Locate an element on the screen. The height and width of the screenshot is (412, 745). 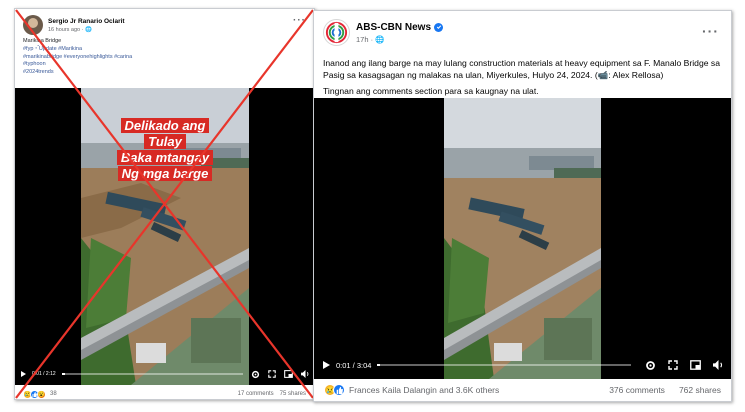
right-seek-bar is located at coordinates (504, 365).